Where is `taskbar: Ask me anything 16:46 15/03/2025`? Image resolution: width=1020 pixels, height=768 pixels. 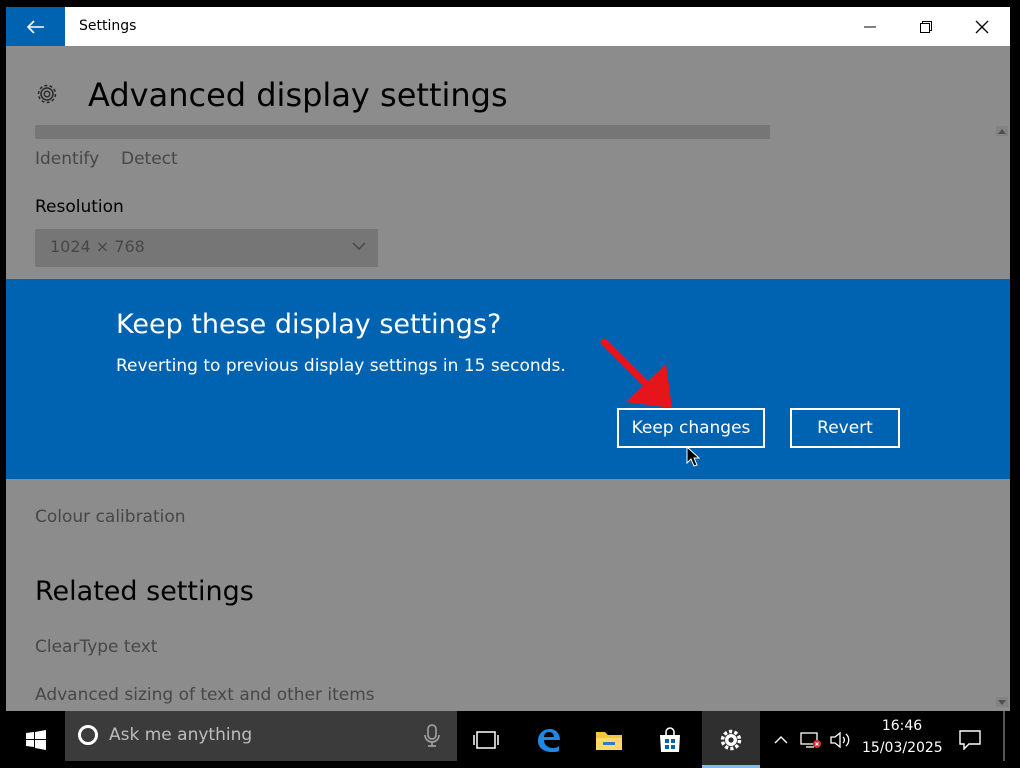 taskbar: Ask me anything 16:46 15/03/2025 is located at coordinates (510, 739).